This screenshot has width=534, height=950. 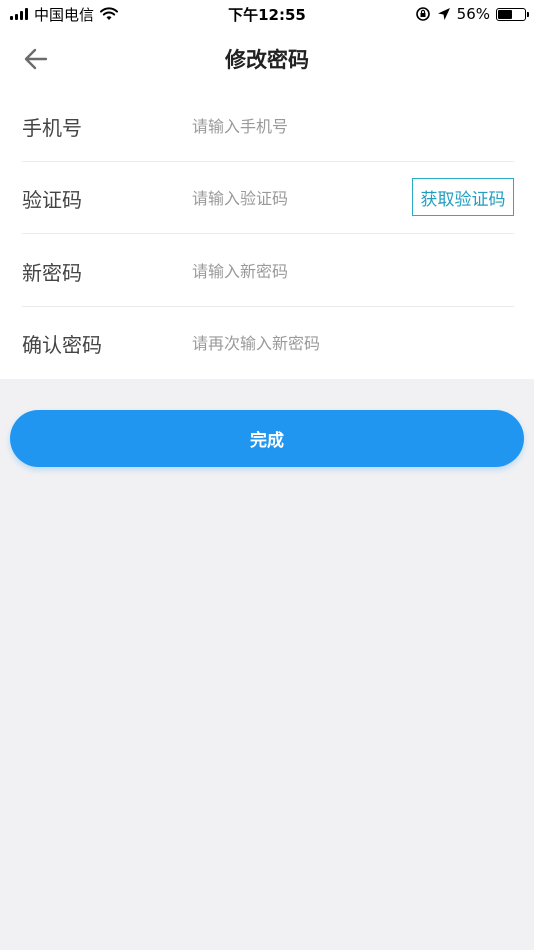 I want to click on battery-percent: 56%, so click(x=473, y=14).